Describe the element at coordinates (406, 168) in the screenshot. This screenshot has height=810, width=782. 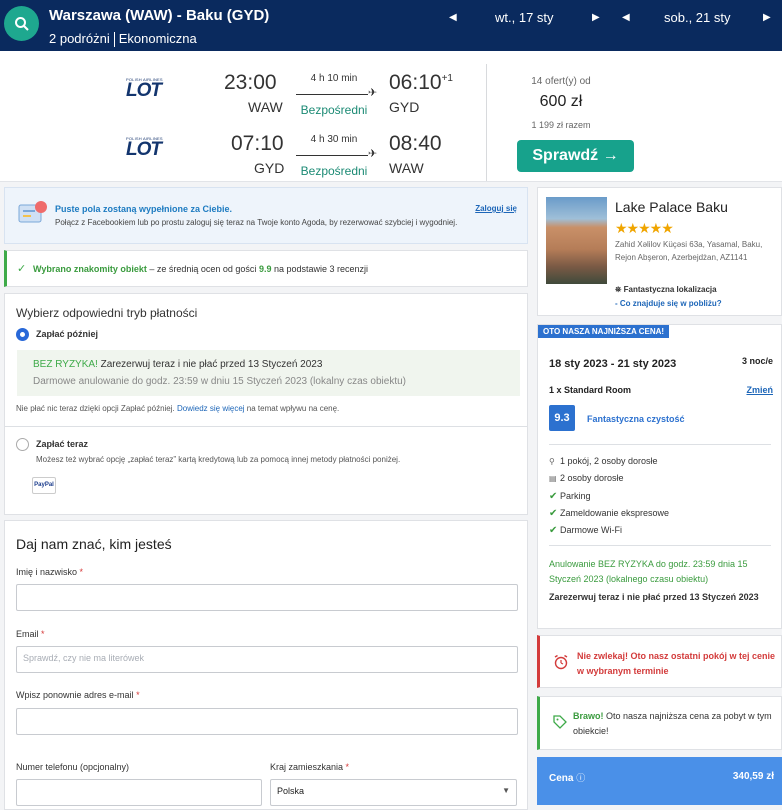
I see `inbound-arr-code: WAW` at that location.